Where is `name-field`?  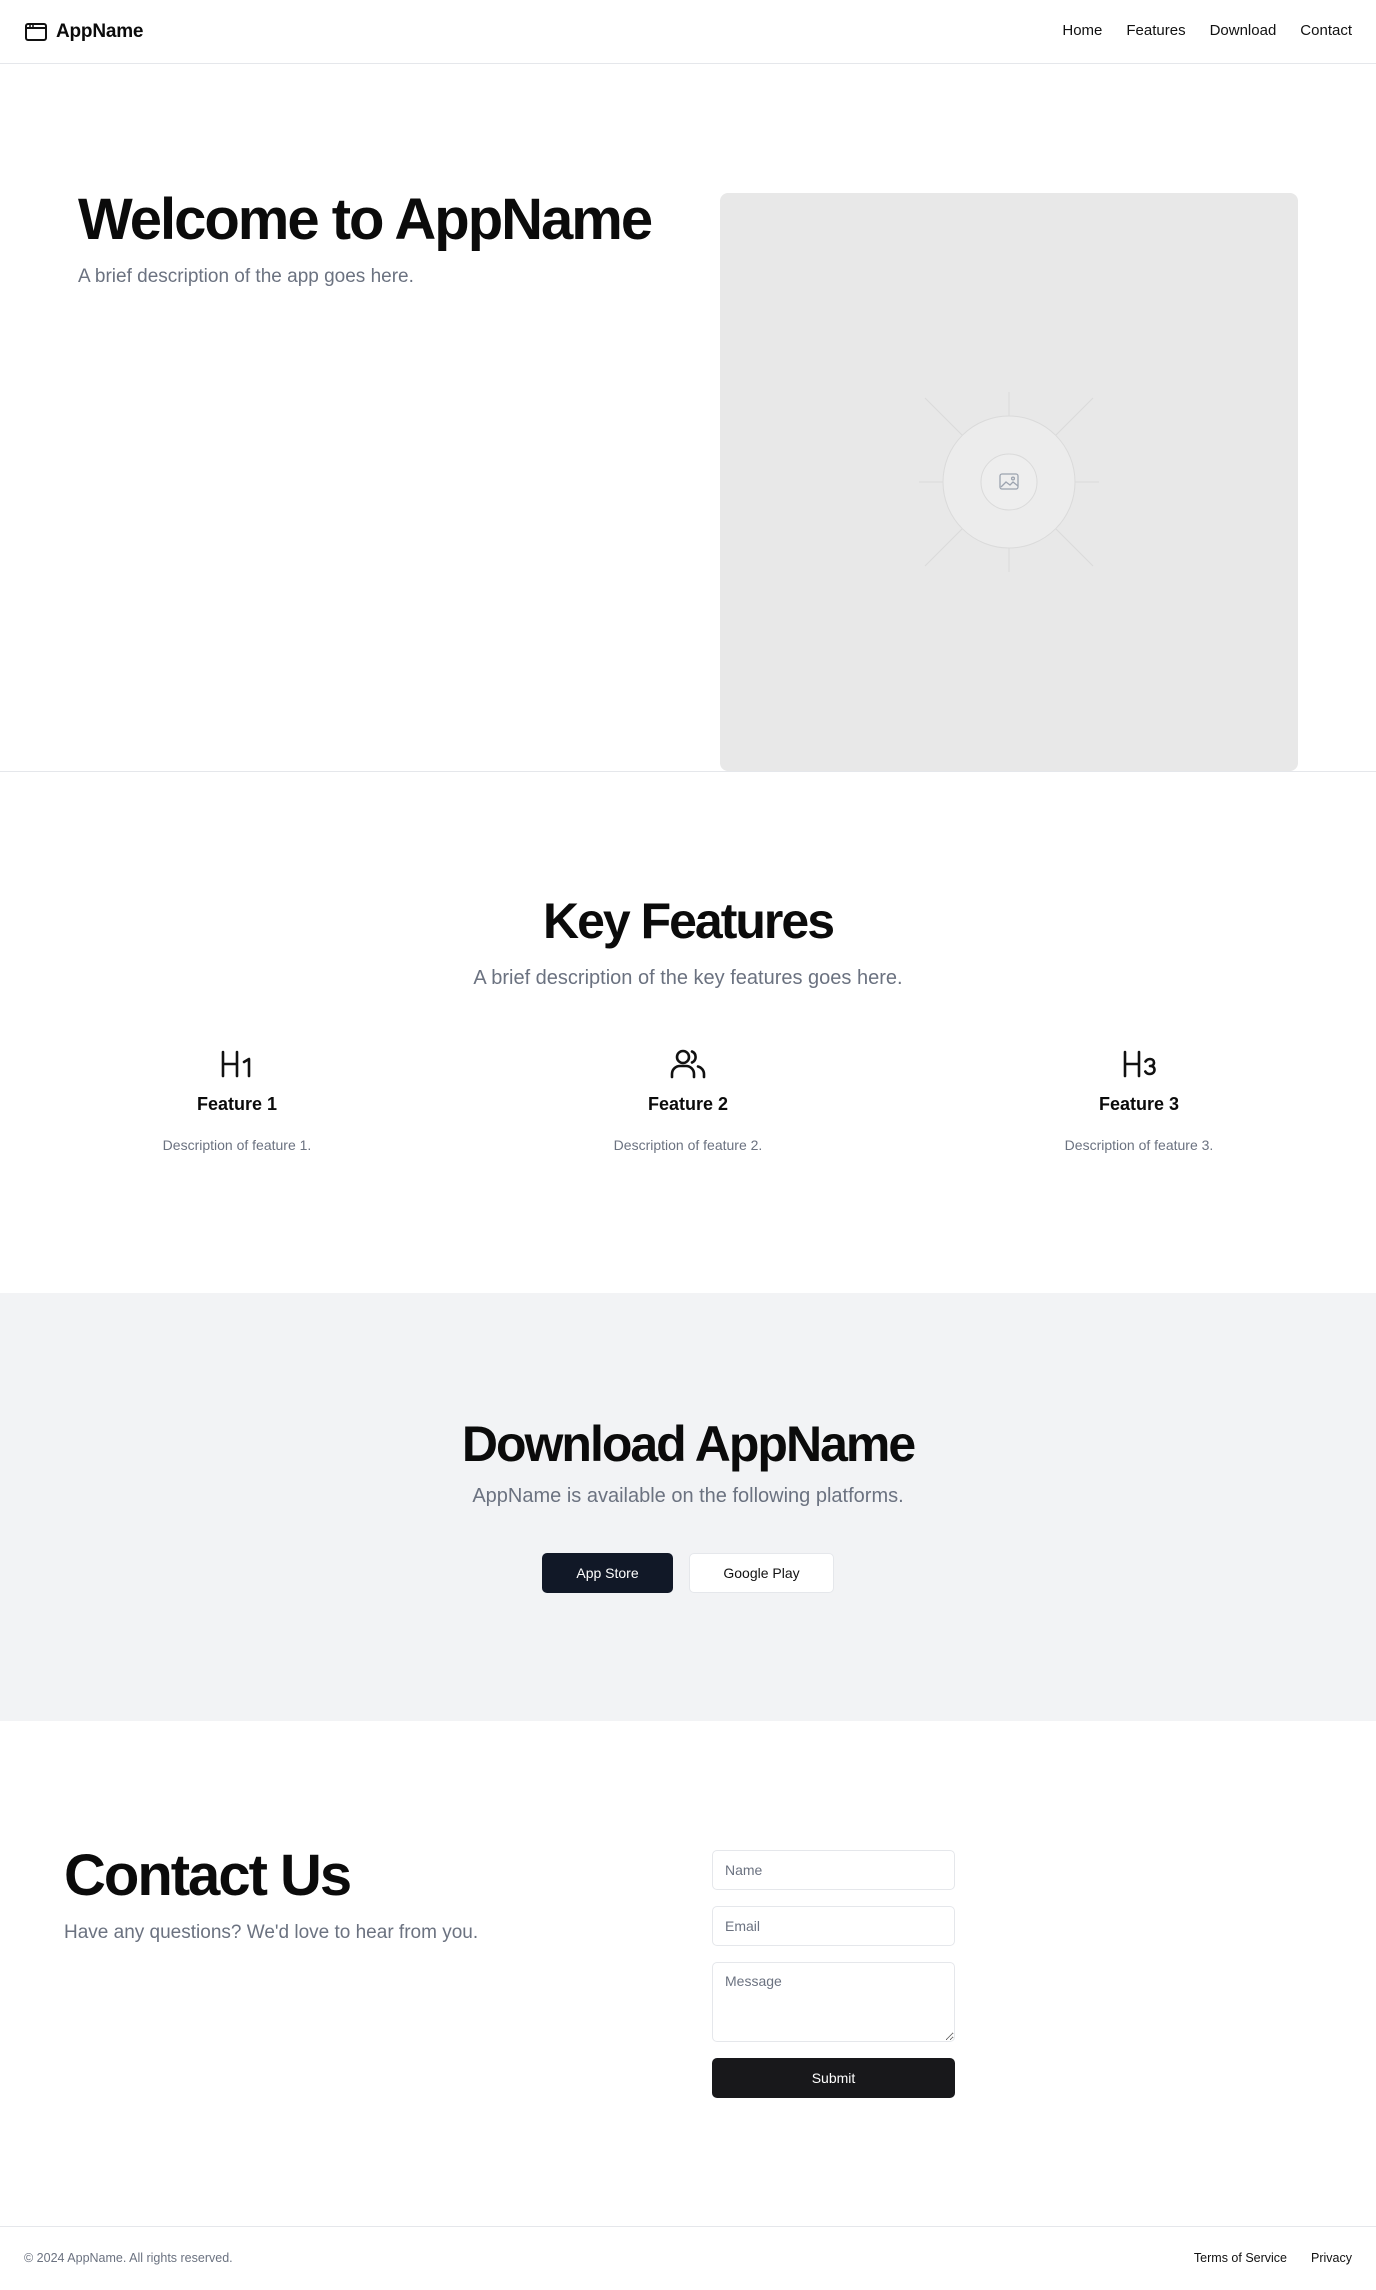
name-field is located at coordinates (833, 1870).